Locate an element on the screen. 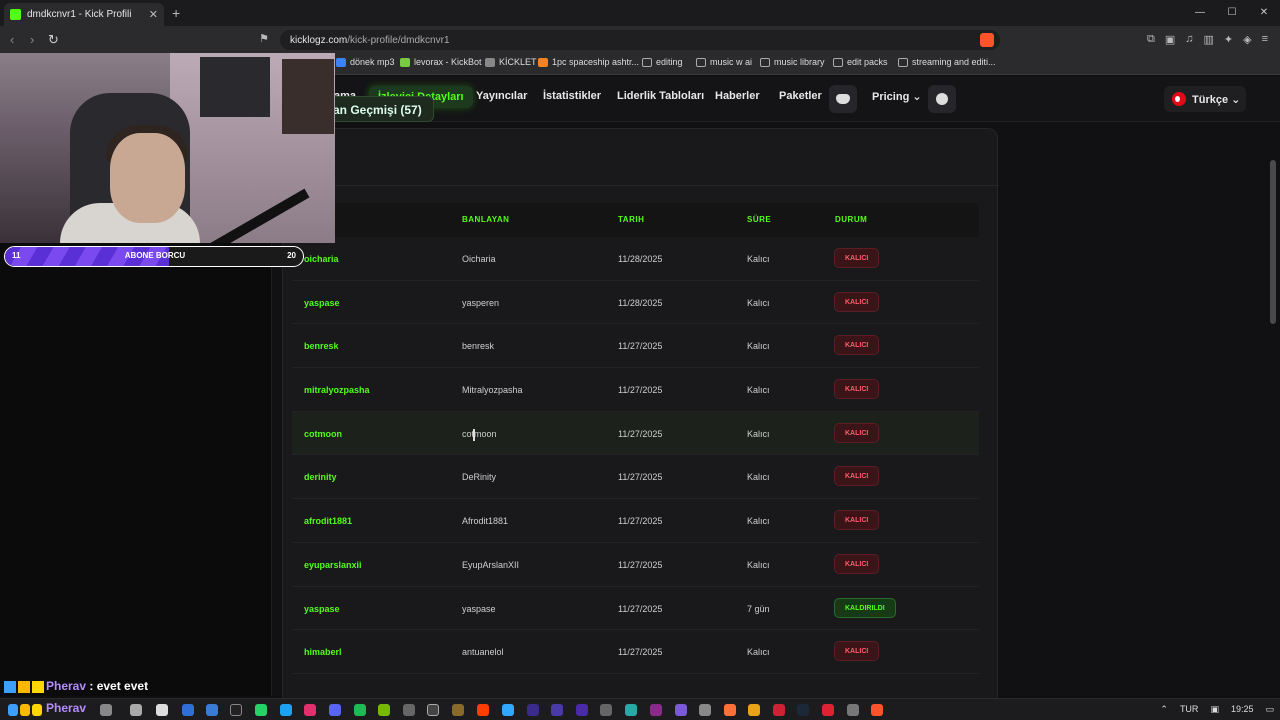 Image resolution: width=1280 pixels, height=720 pixels. banned-user-link: oicharia is located at coordinates (321, 259).